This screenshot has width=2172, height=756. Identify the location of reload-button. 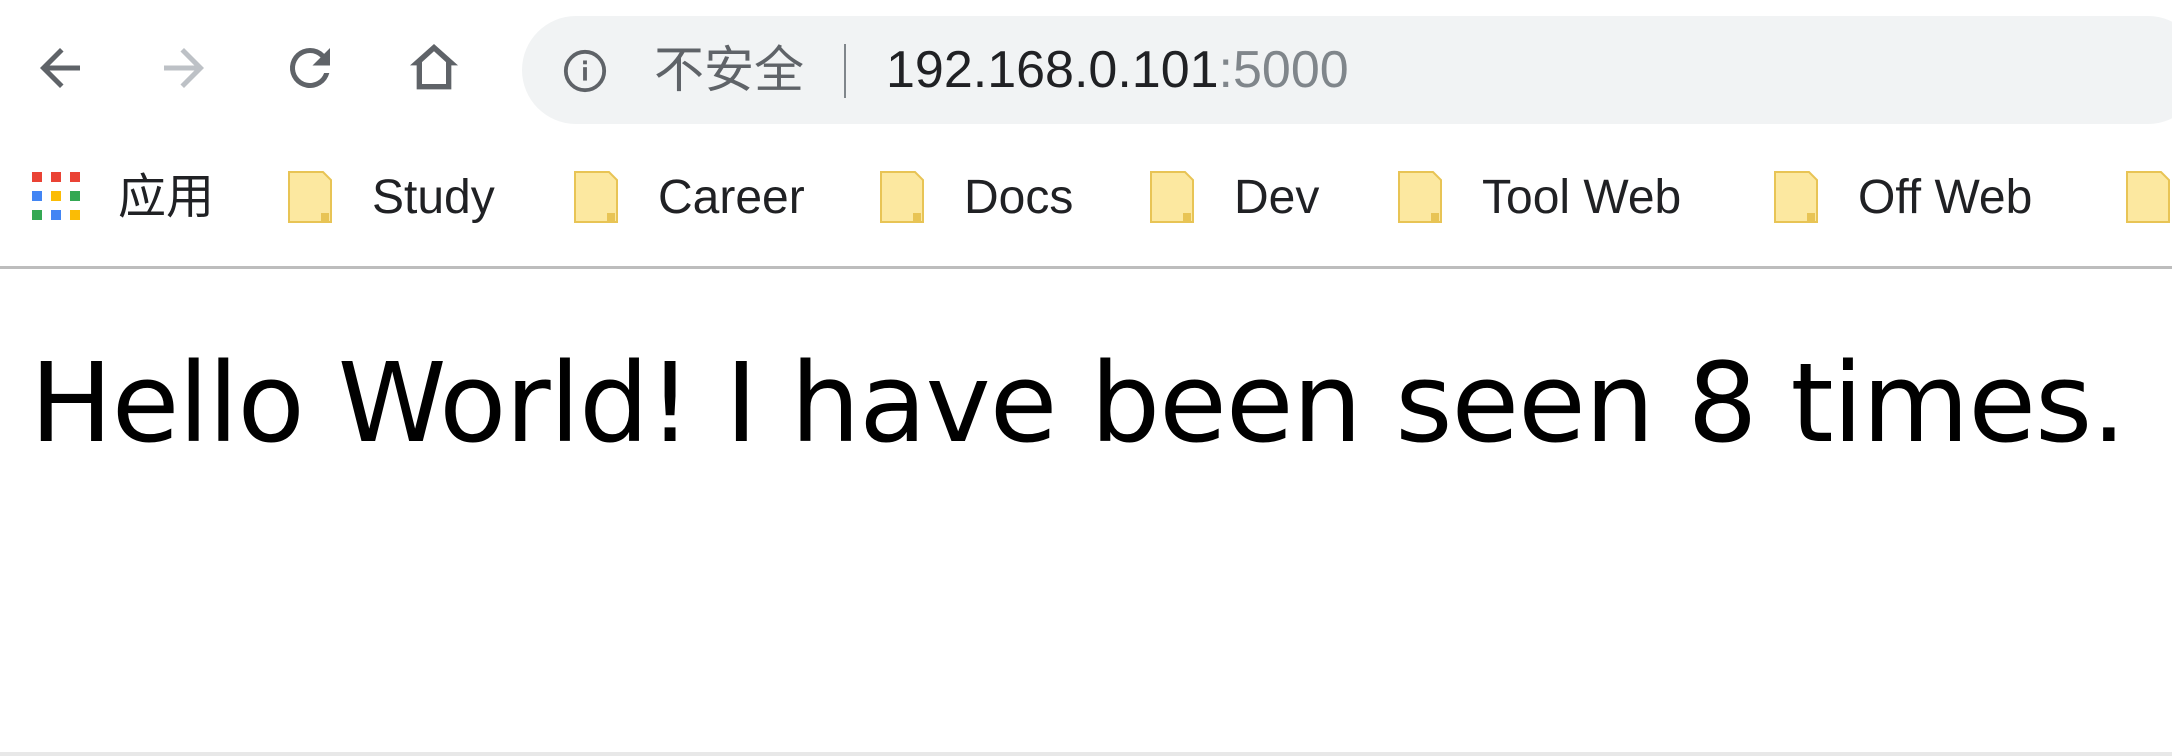
(310, 68).